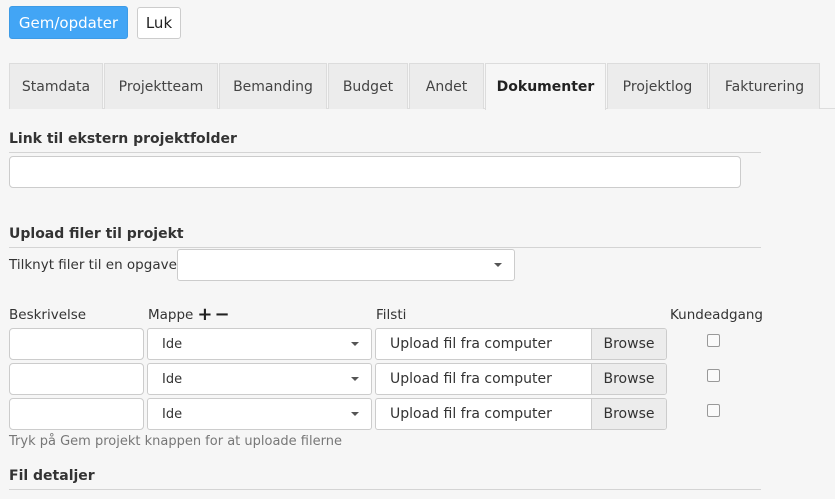 This screenshot has width=835, height=499. What do you see at coordinates (368, 86) in the screenshot?
I see `tab-budget: Budget` at bounding box center [368, 86].